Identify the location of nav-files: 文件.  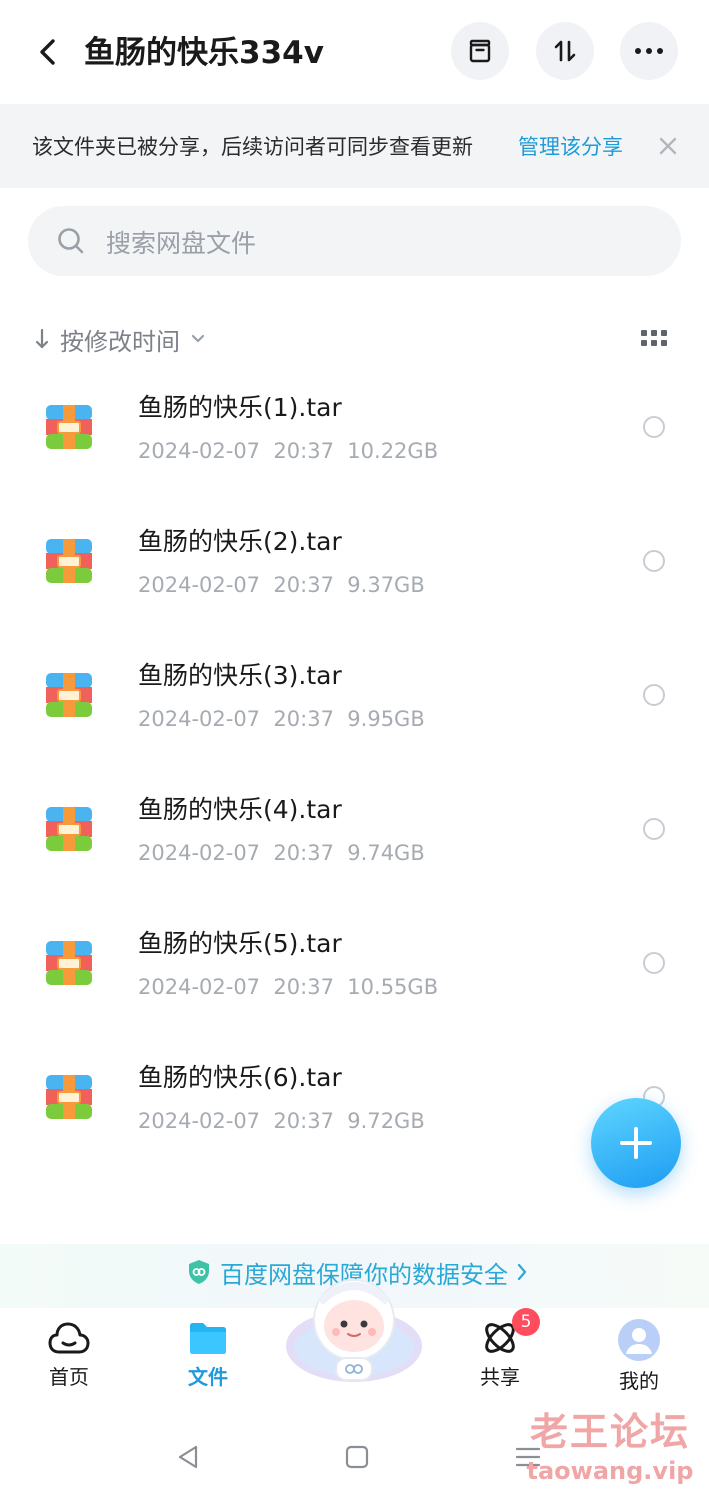
(208, 1354).